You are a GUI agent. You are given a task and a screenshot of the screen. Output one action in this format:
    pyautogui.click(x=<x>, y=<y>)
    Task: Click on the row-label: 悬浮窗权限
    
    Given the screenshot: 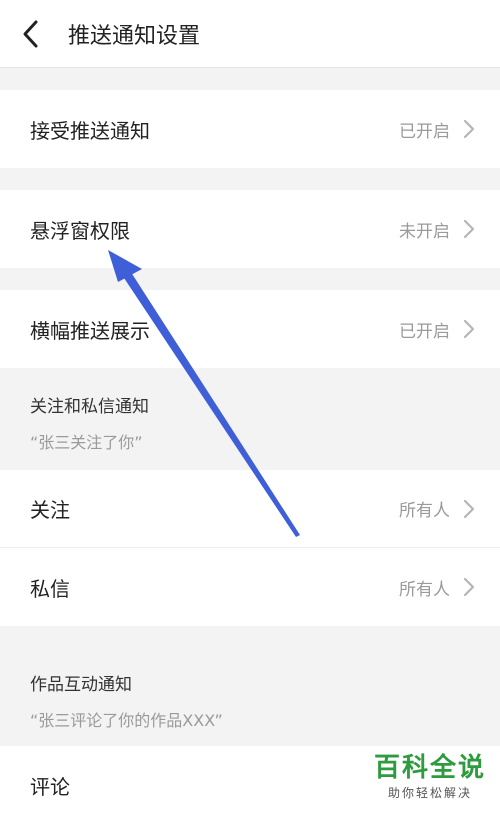 What is the action you would take?
    pyautogui.click(x=80, y=230)
    